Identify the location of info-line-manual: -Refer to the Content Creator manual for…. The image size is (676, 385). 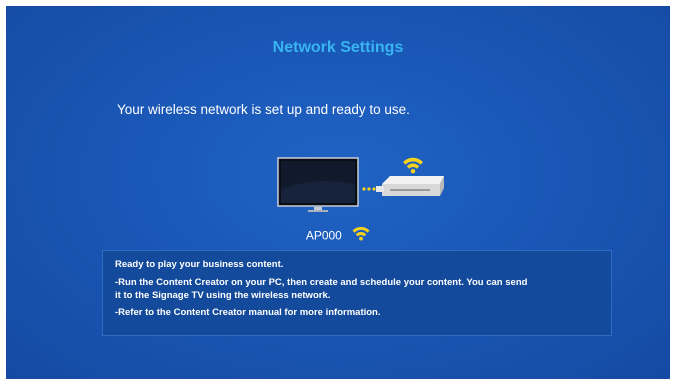
(248, 312).